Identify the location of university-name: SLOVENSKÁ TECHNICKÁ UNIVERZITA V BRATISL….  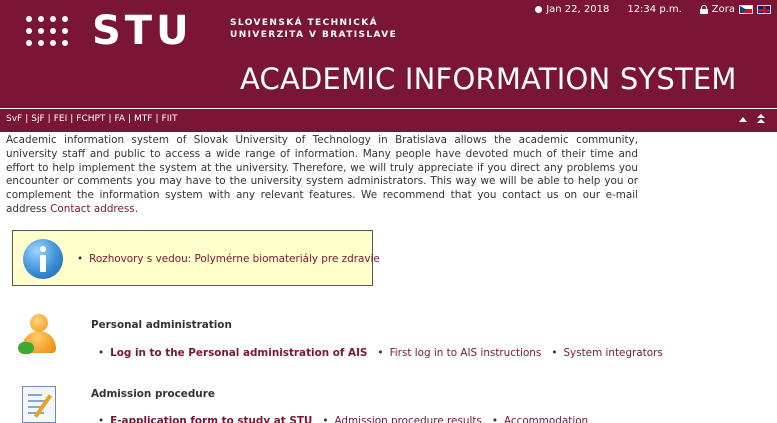
(313, 29).